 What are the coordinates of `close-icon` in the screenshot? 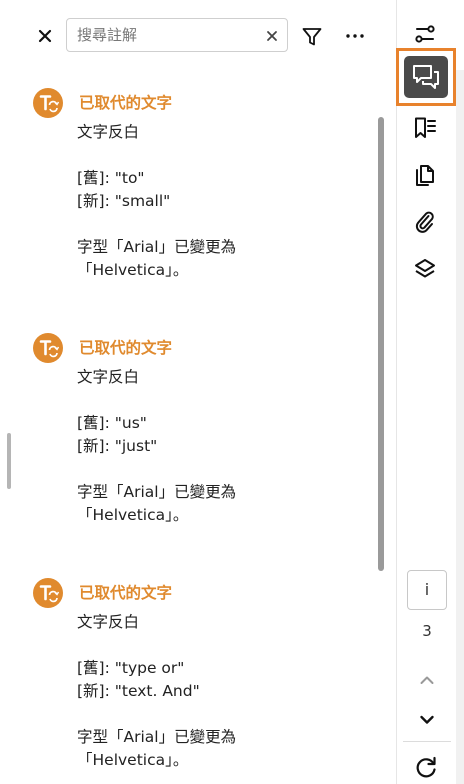 It's located at (45, 36).